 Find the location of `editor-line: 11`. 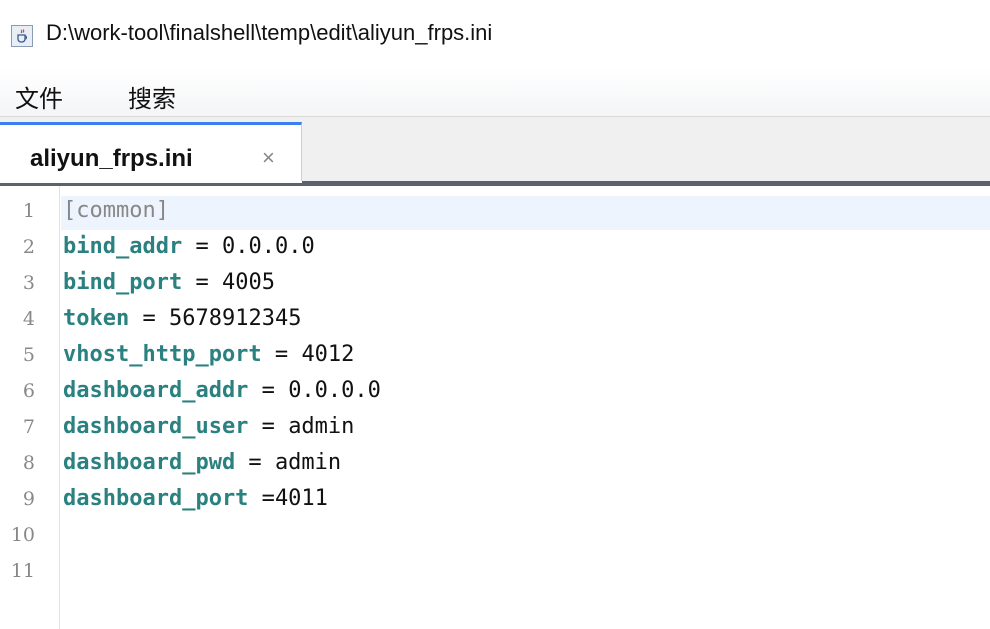

editor-line: 11 is located at coordinates (495, 572).